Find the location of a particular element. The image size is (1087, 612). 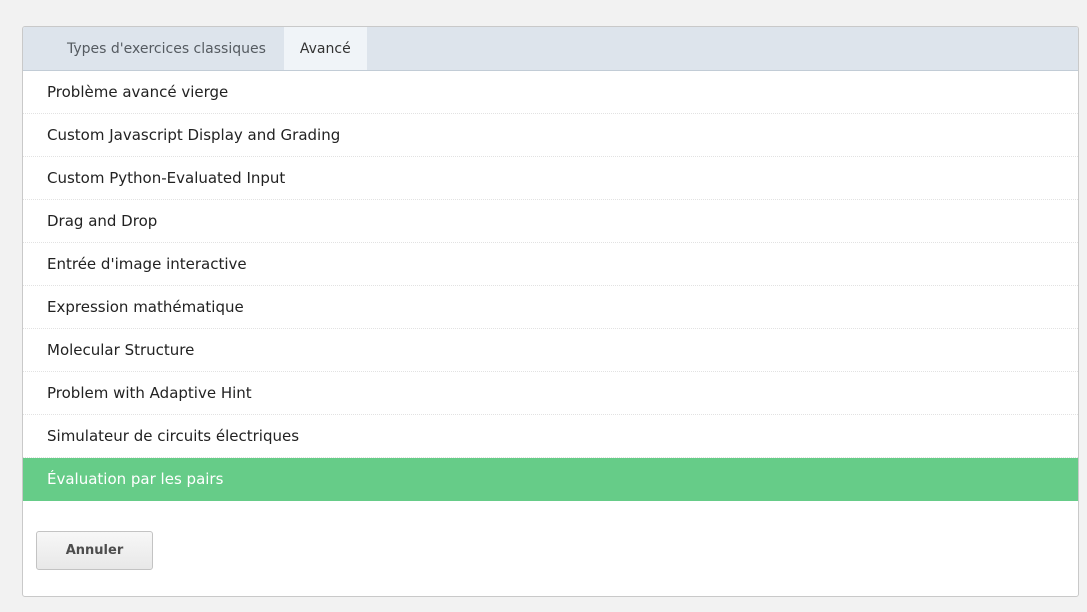

list-item-peer-assessment: Évaluation par les pairs is located at coordinates (550, 479).